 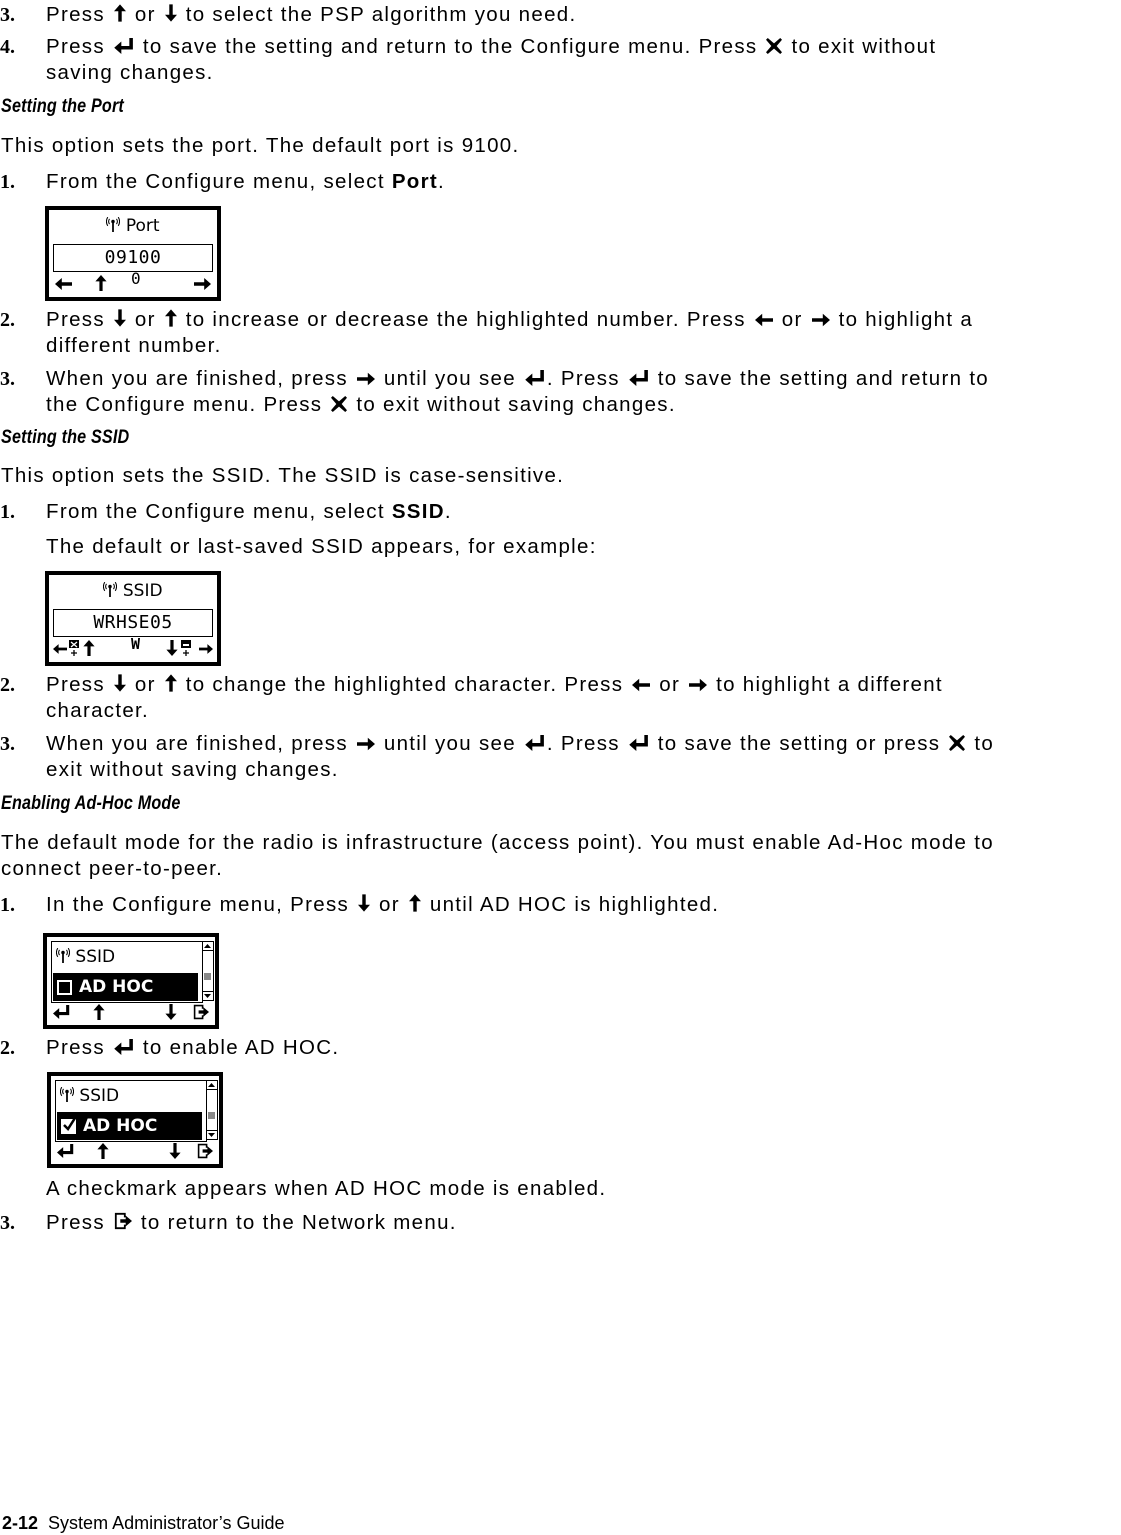 I want to click on softkey-bar: 0, so click(x=133, y=282).